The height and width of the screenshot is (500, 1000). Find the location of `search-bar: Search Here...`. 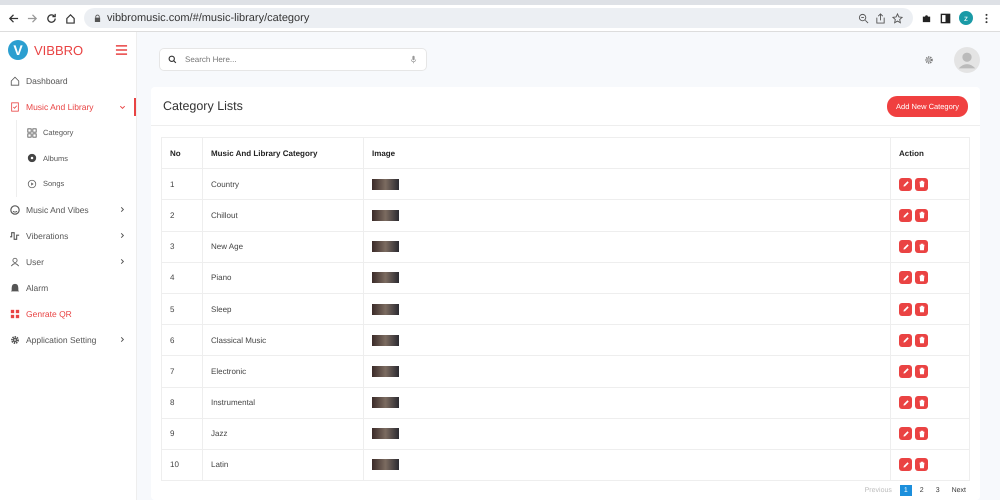

search-bar: Search Here... is located at coordinates (293, 59).